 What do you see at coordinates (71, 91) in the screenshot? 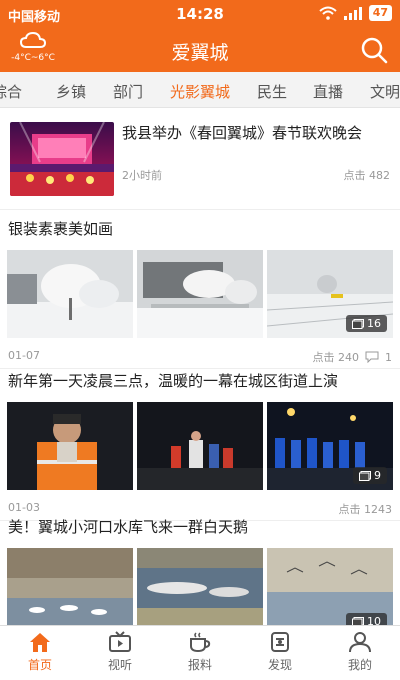
I see `tab-towns: 乡镇` at bounding box center [71, 91].